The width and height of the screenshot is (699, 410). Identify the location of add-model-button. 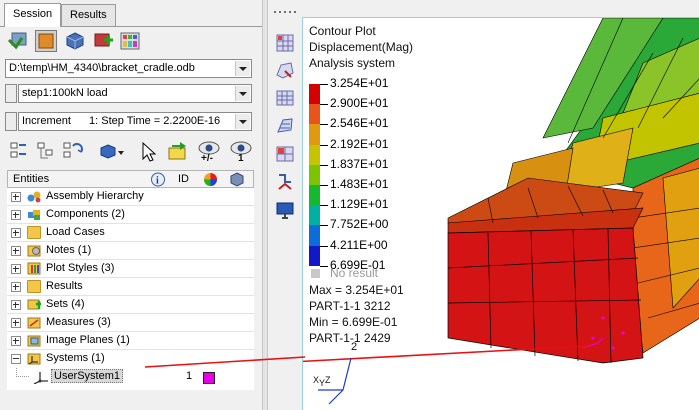
(103, 41).